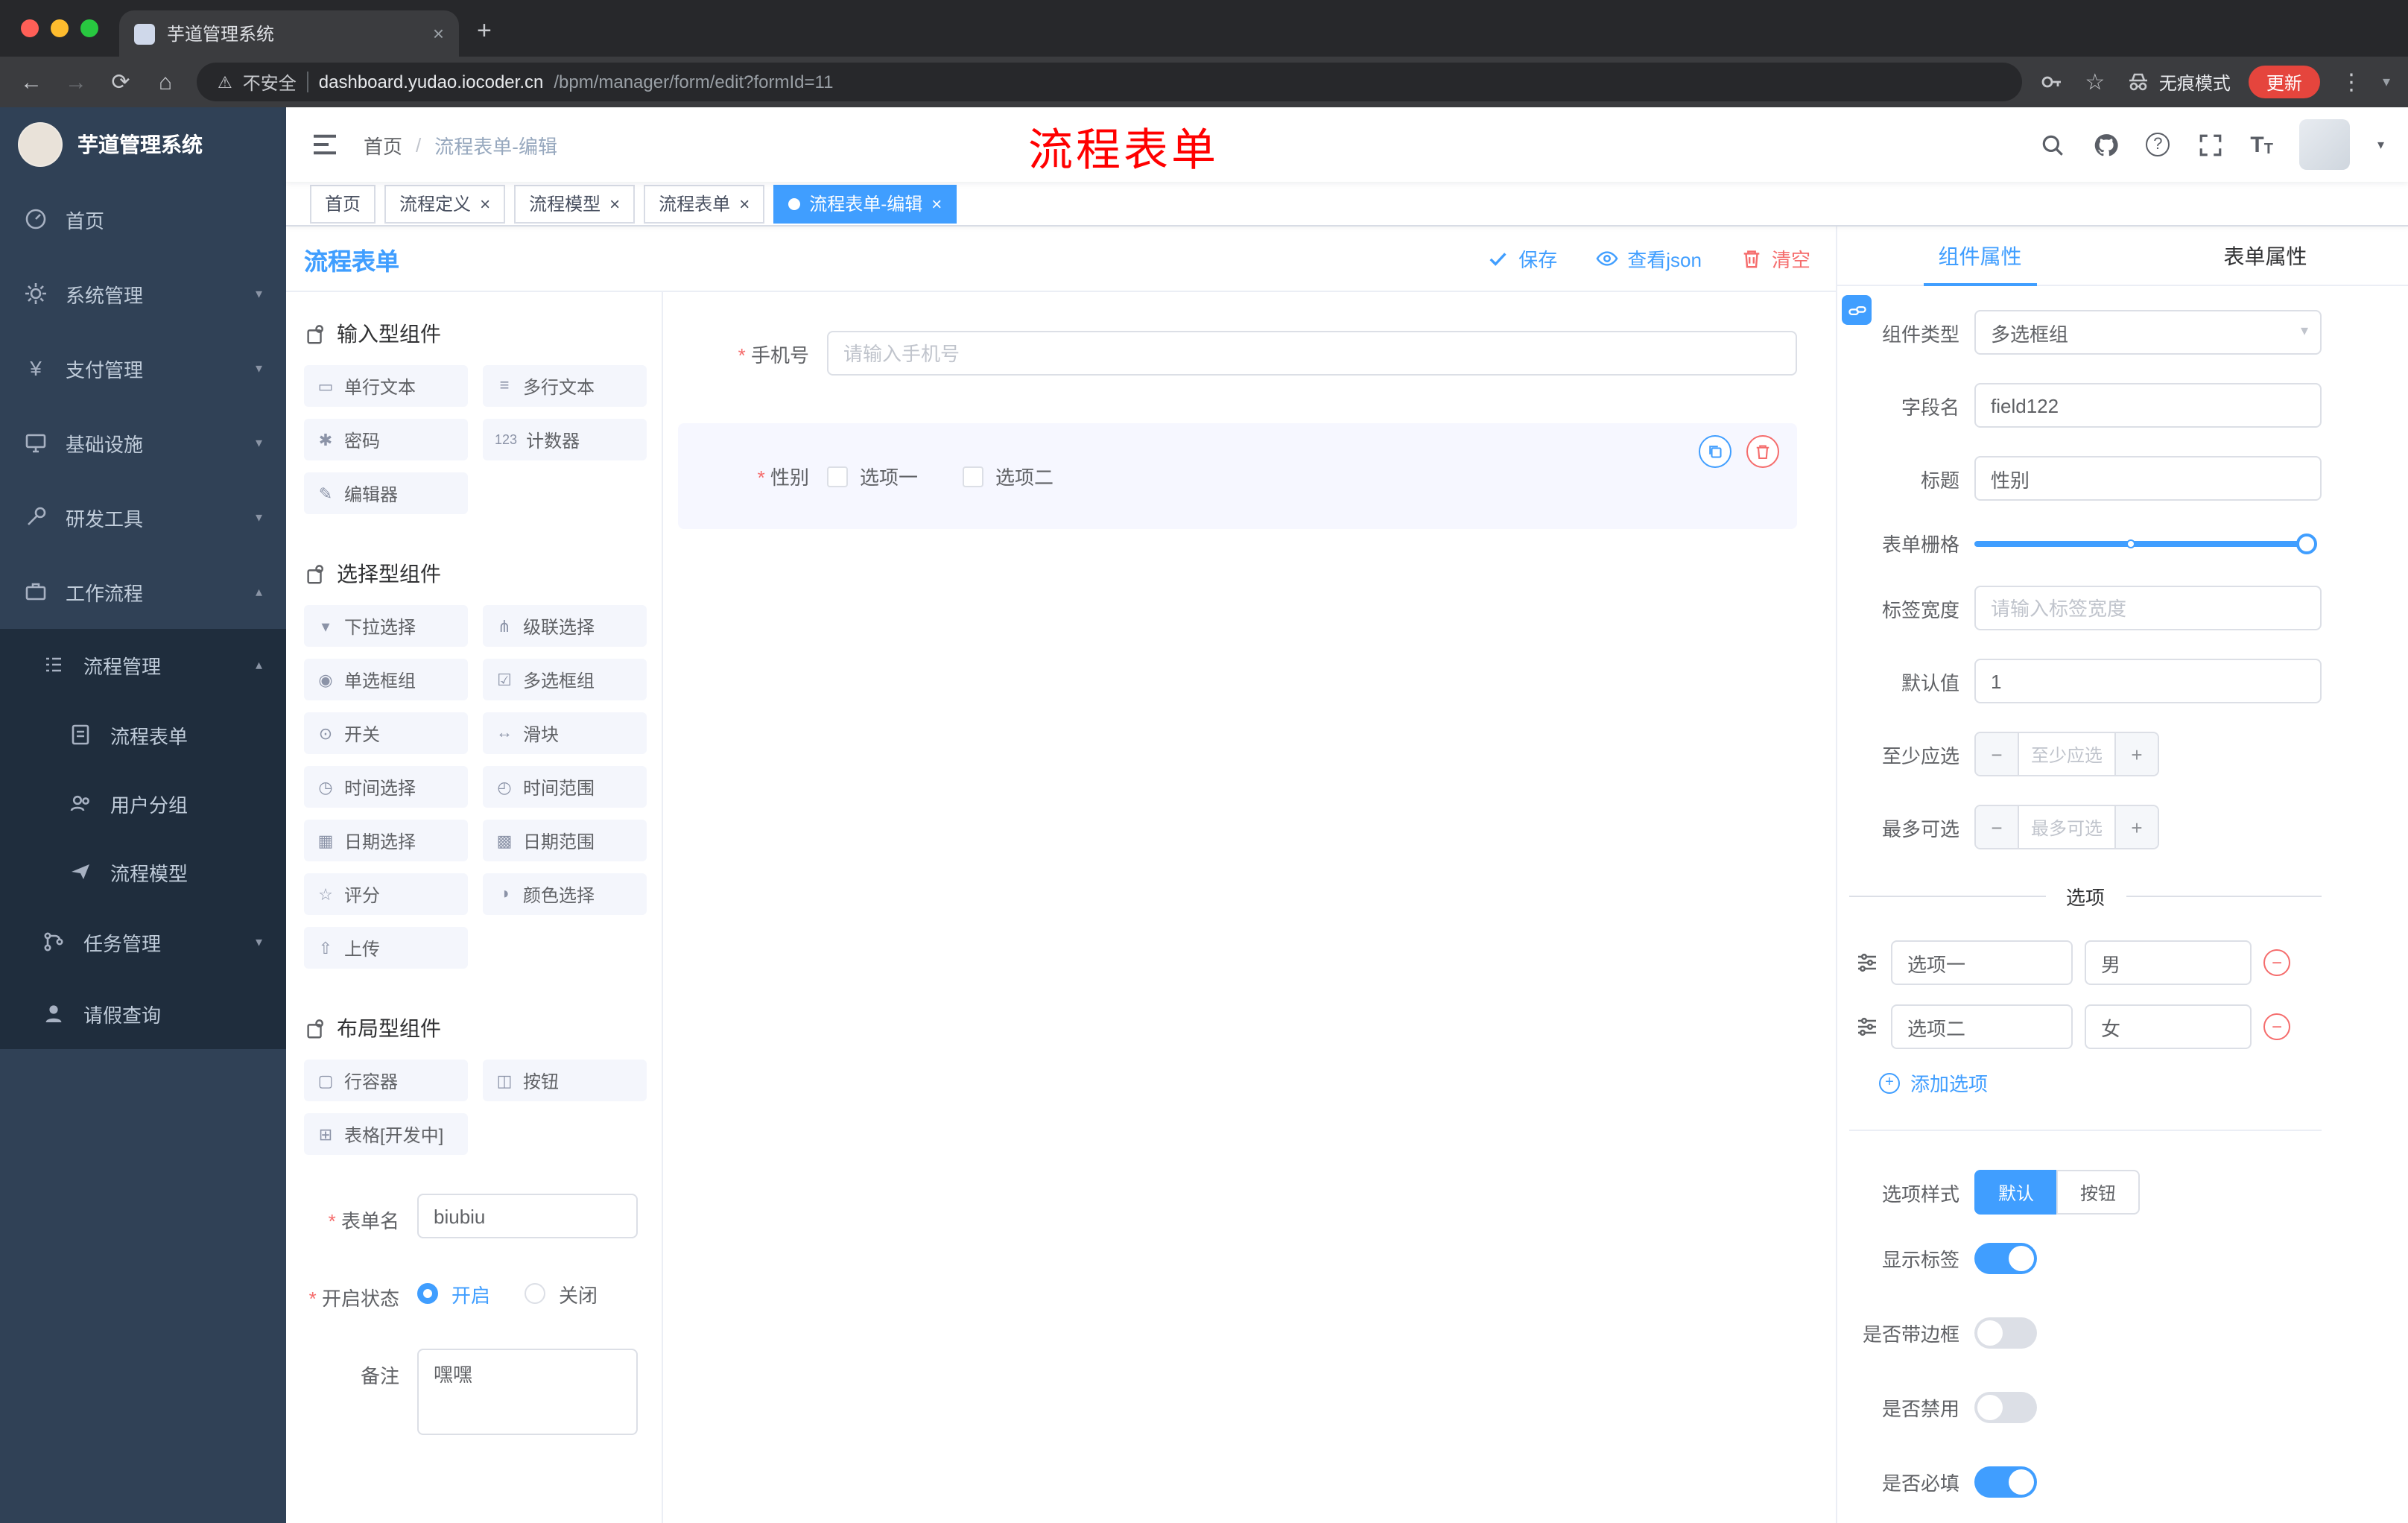 This screenshot has width=2408, height=1523. Describe the element at coordinates (872, 476) in the screenshot. I see `checkbox-option-1: 选项一` at that location.